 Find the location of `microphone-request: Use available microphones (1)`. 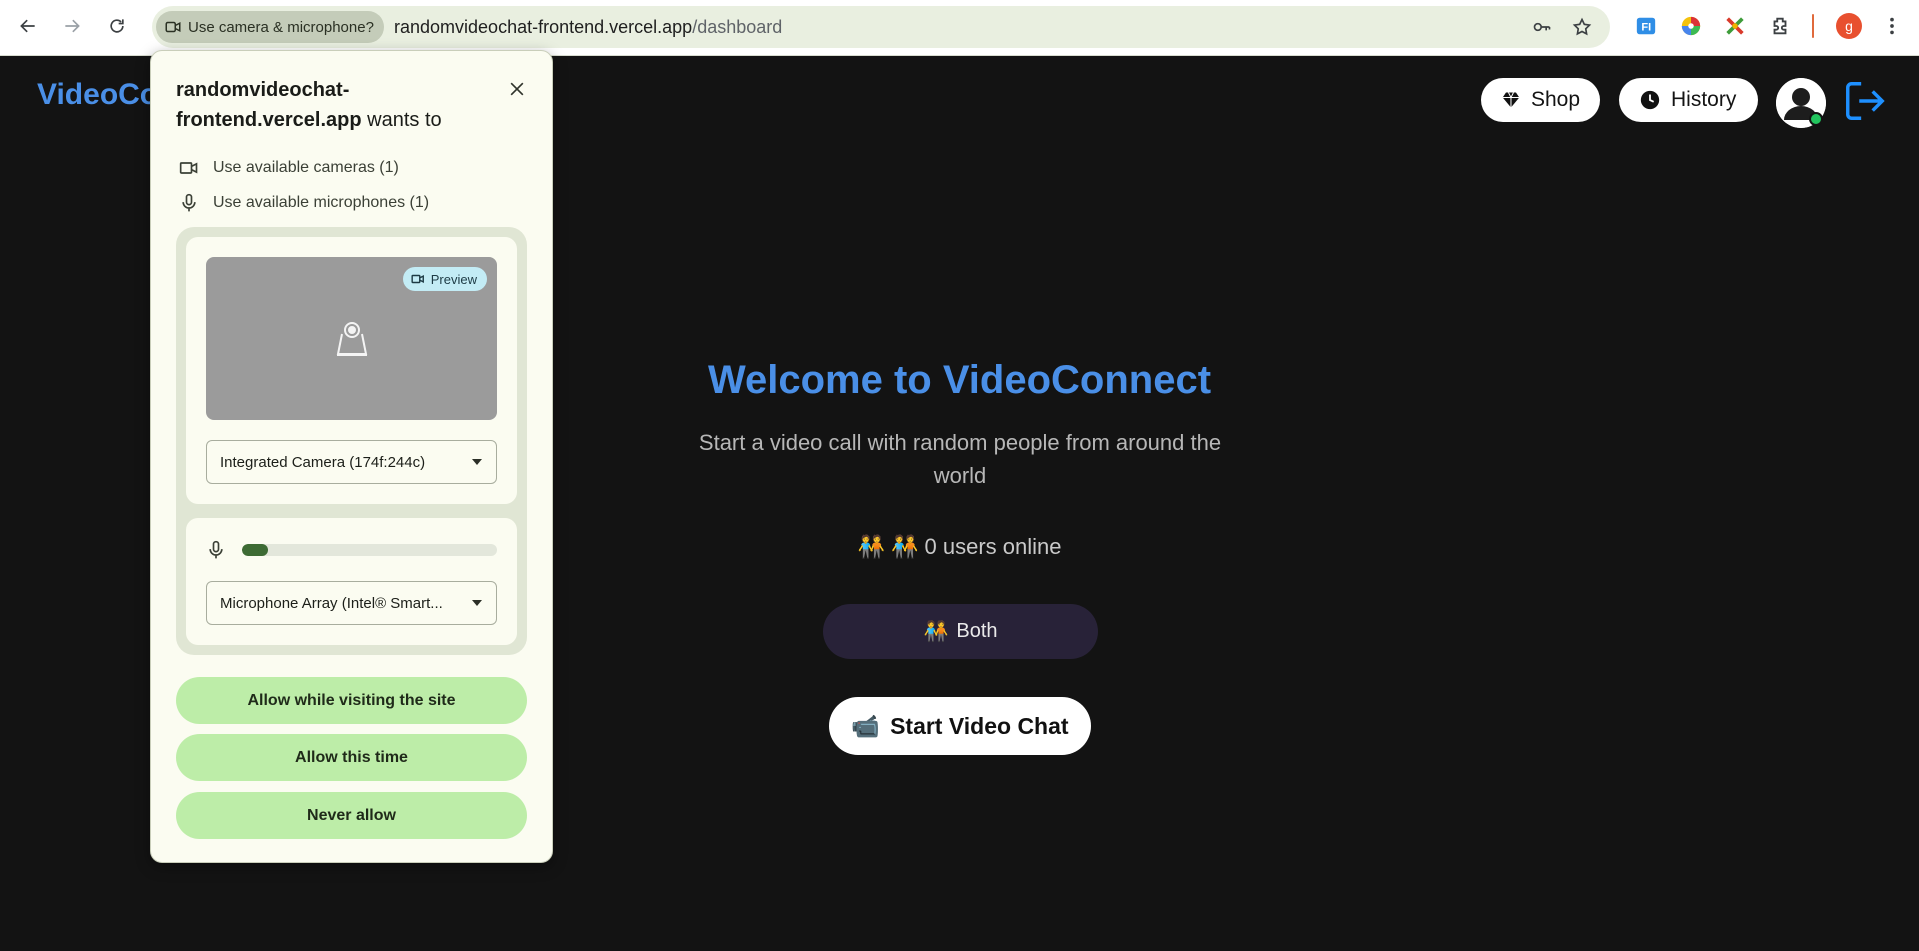

microphone-request: Use available microphones (1) is located at coordinates (304, 203).